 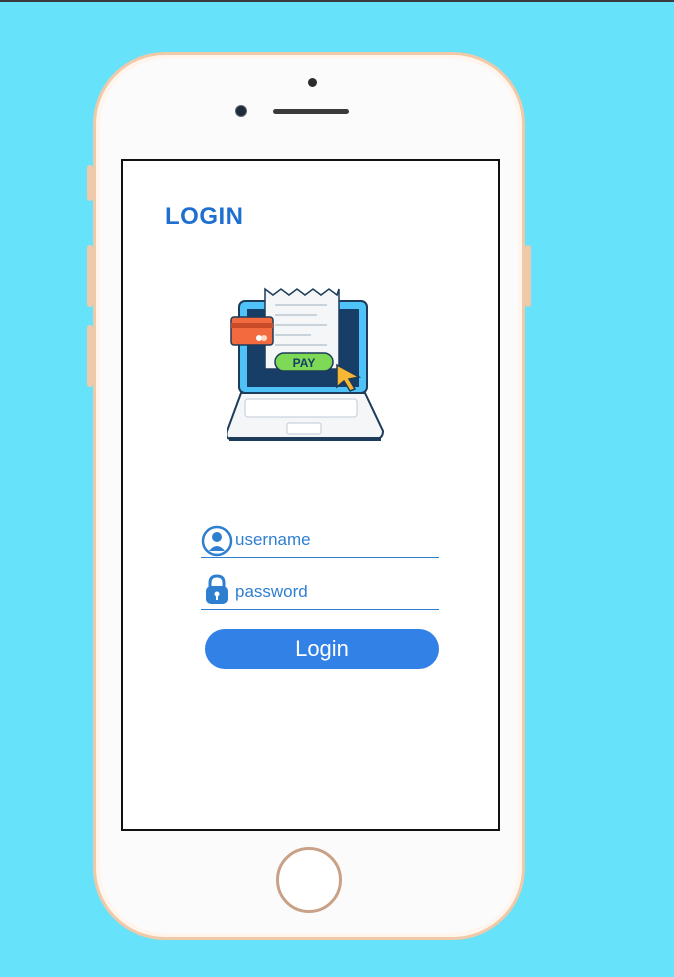 What do you see at coordinates (335, 592) in the screenshot?
I see `password-input` at bounding box center [335, 592].